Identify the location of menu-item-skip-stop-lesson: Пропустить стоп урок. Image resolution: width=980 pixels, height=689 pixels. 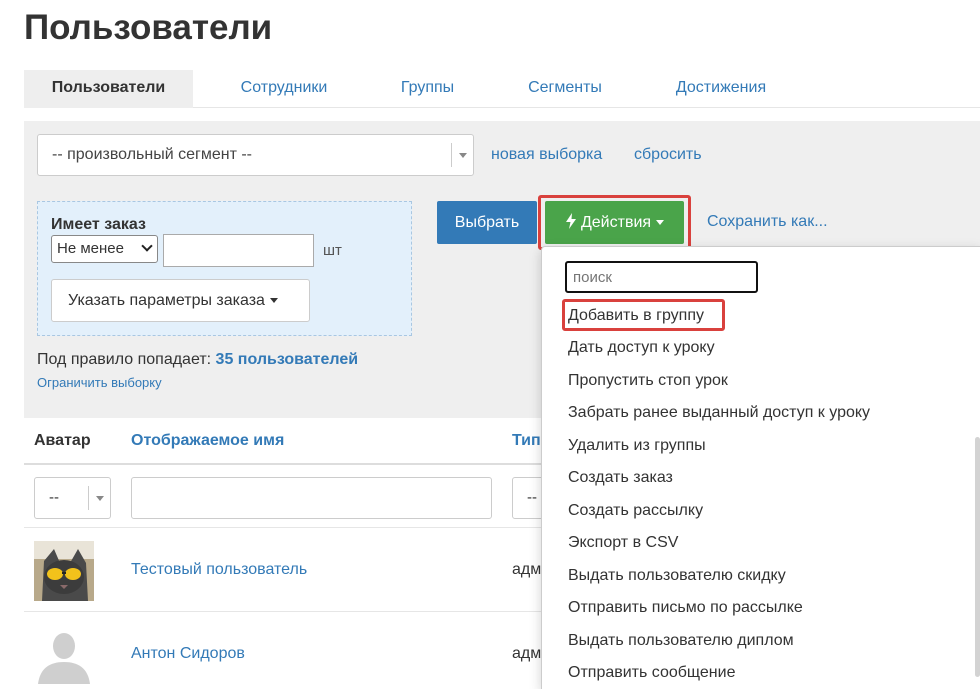
(648, 381).